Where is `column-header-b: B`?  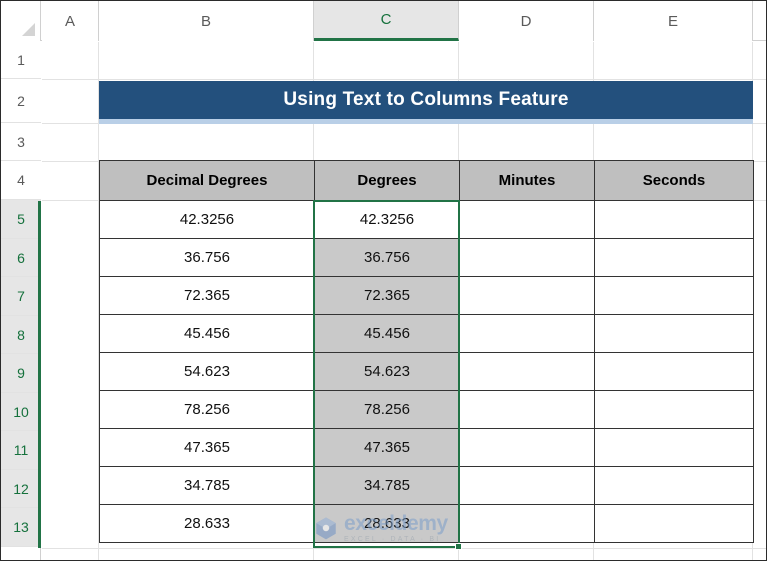
column-header-b: B is located at coordinates (206, 21).